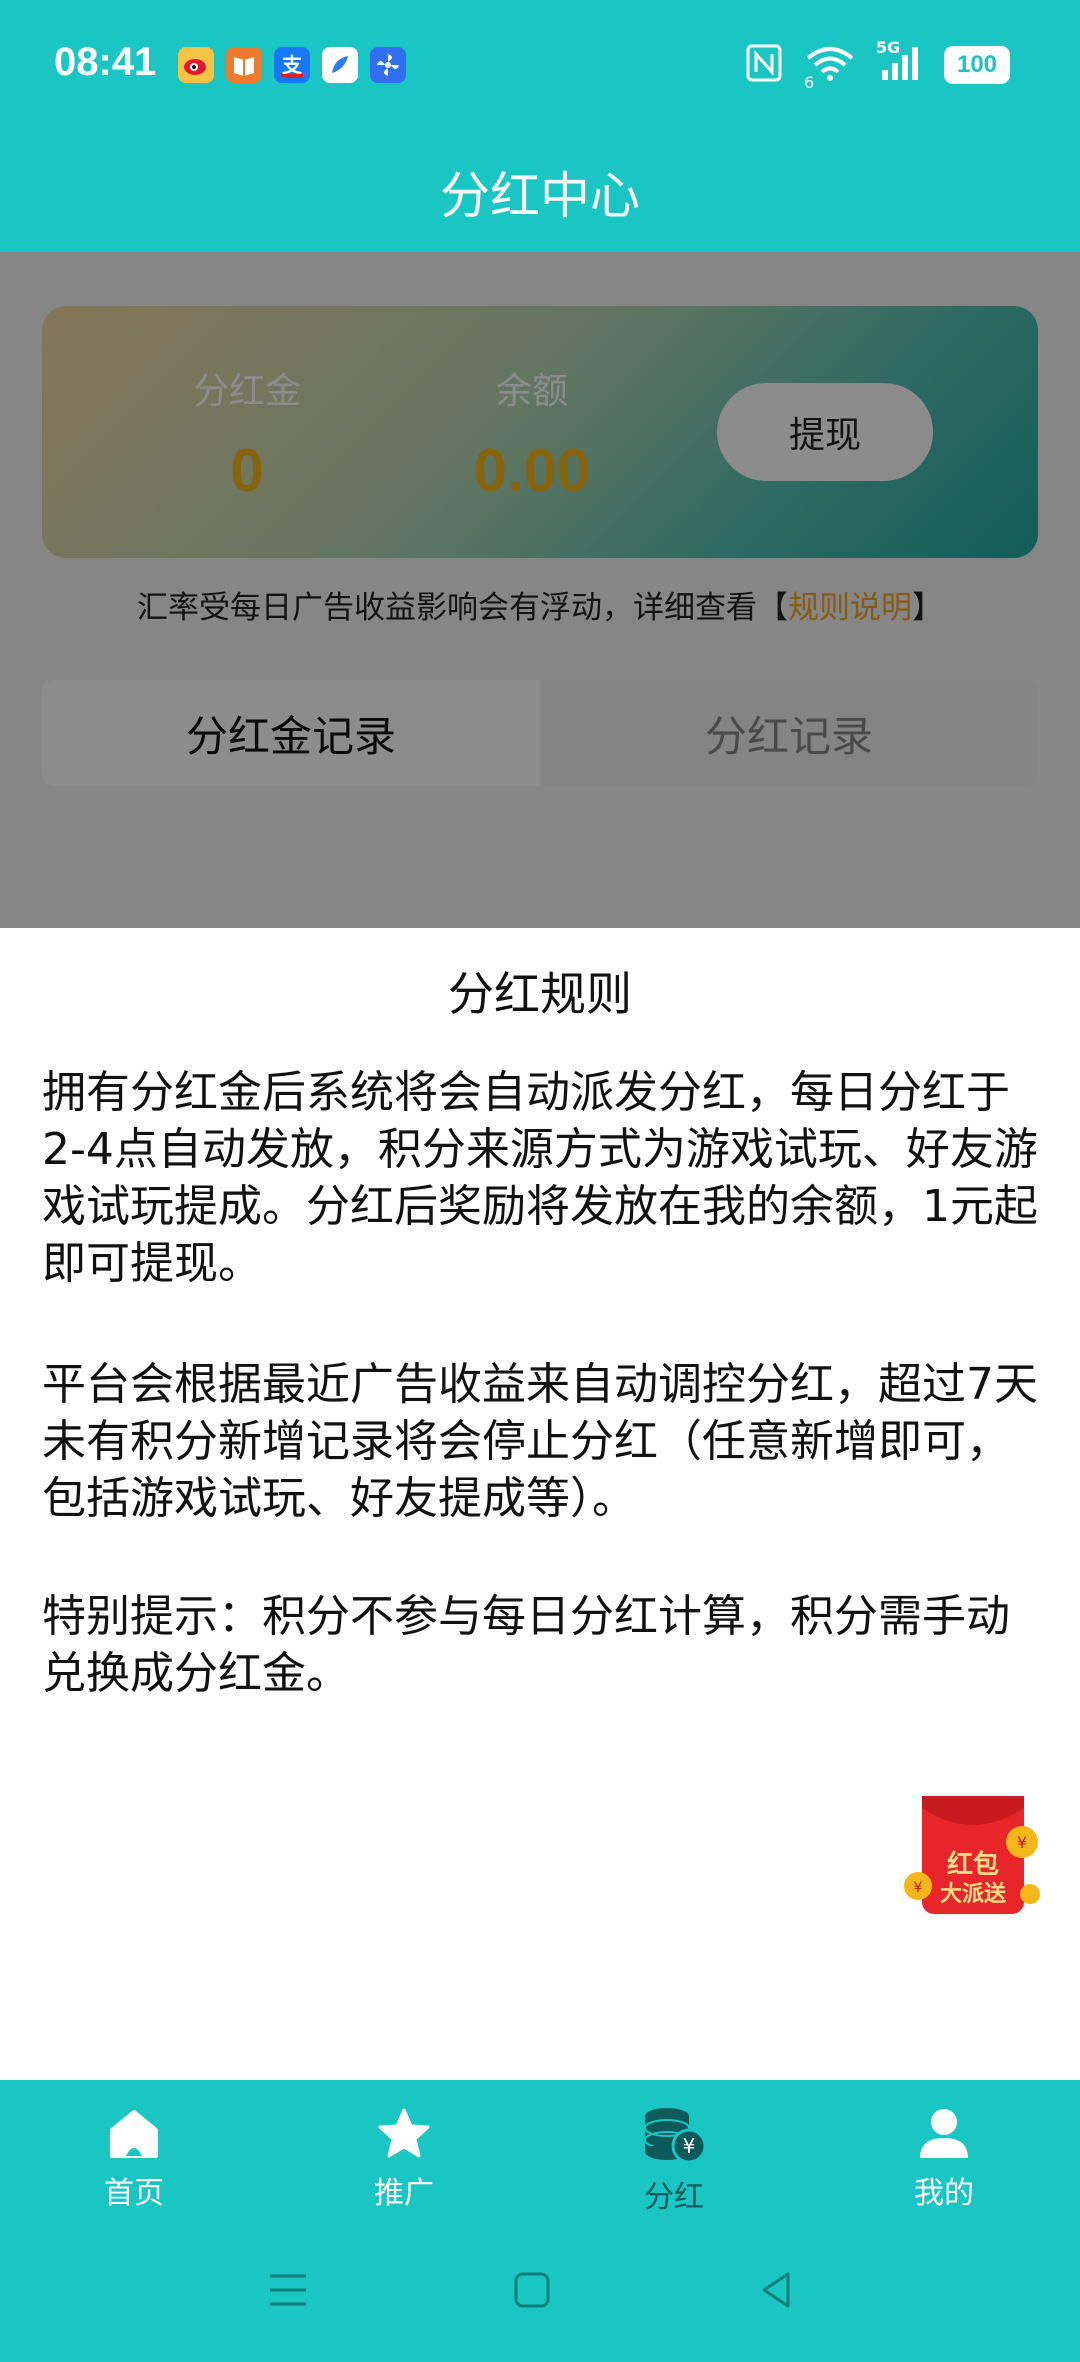 This screenshot has height=2362, width=1080. I want to click on wifi-icon: 6, so click(830, 68).